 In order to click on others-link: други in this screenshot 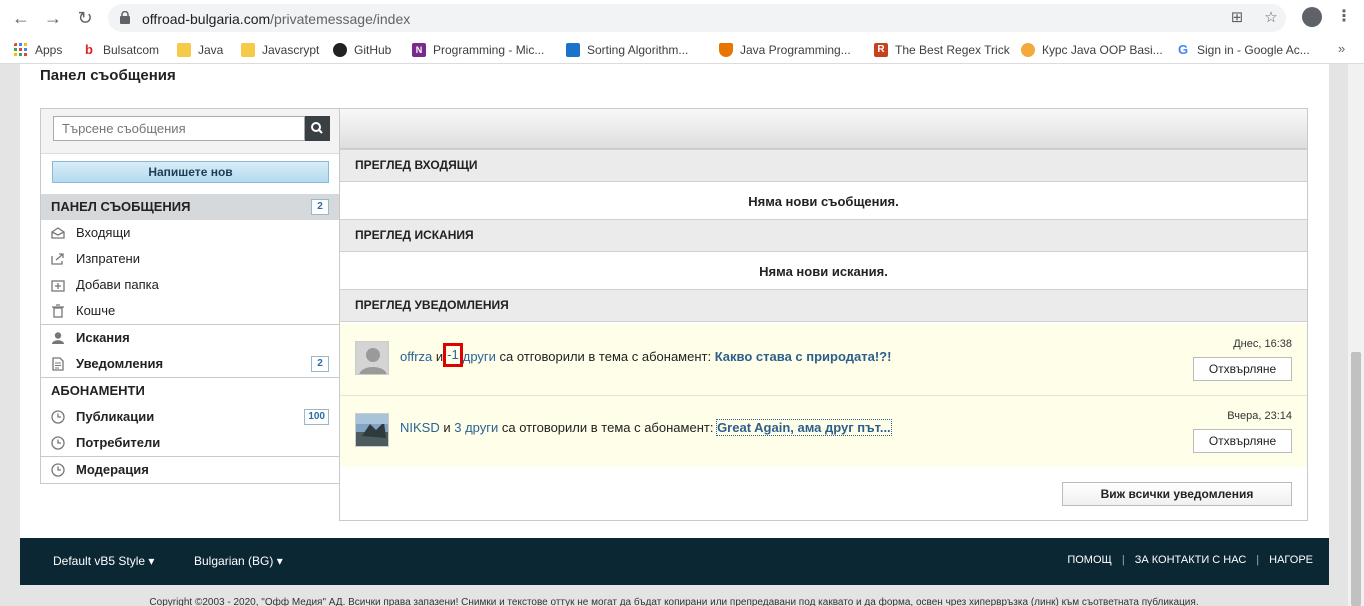, I will do `click(479, 356)`.